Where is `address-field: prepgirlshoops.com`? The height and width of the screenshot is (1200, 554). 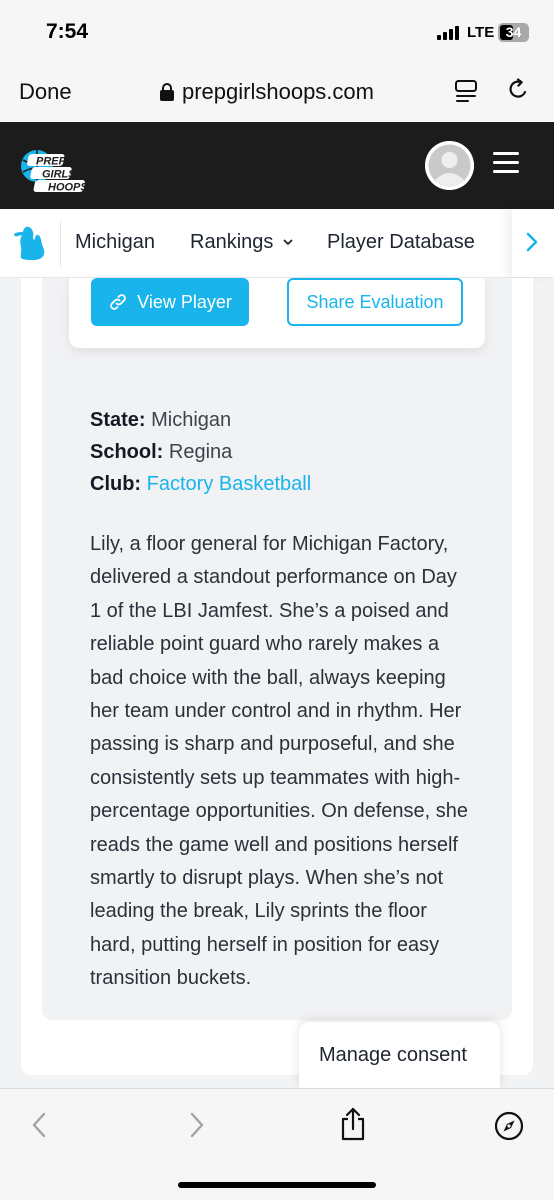 address-field: prepgirlshoops.com is located at coordinates (267, 92).